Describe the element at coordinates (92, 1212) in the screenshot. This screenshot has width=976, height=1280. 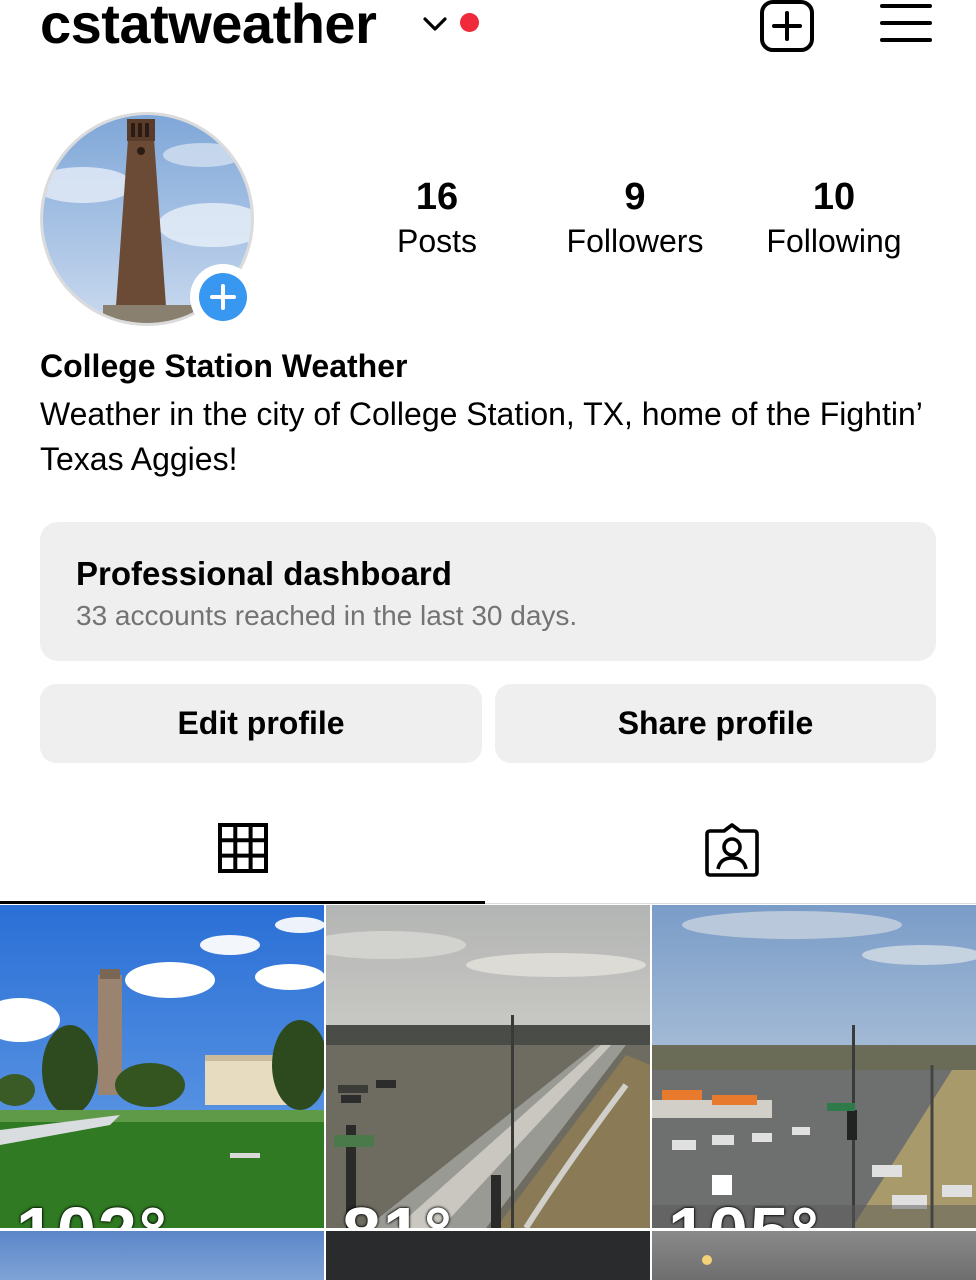
I see `post-temperature: 102°` at that location.